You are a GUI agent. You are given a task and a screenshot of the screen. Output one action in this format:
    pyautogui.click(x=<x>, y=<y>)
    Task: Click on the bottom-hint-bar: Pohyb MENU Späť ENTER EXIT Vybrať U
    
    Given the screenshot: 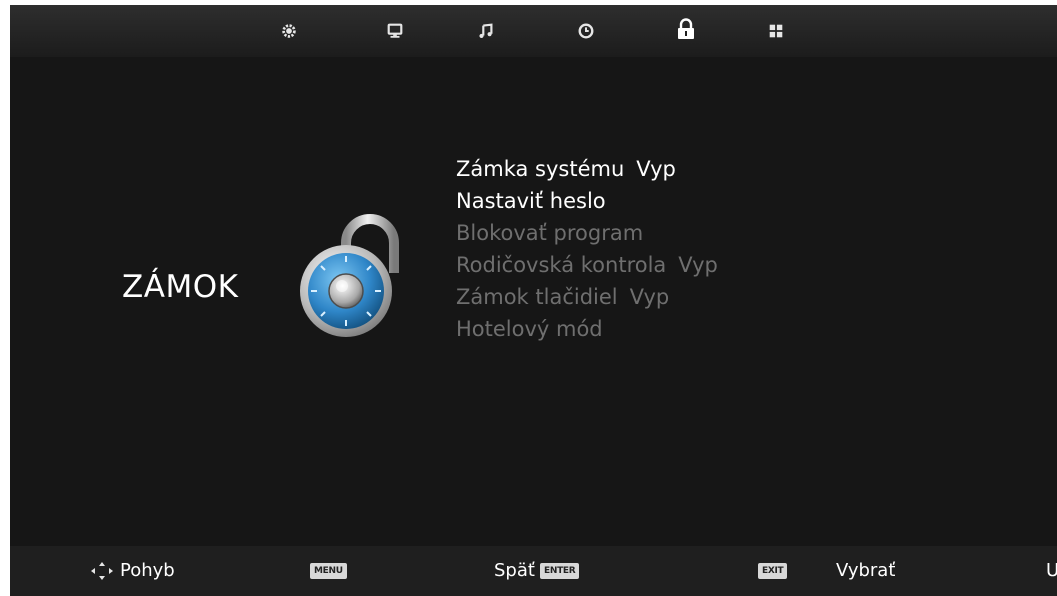 What is the action you would take?
    pyautogui.click(x=533, y=571)
    